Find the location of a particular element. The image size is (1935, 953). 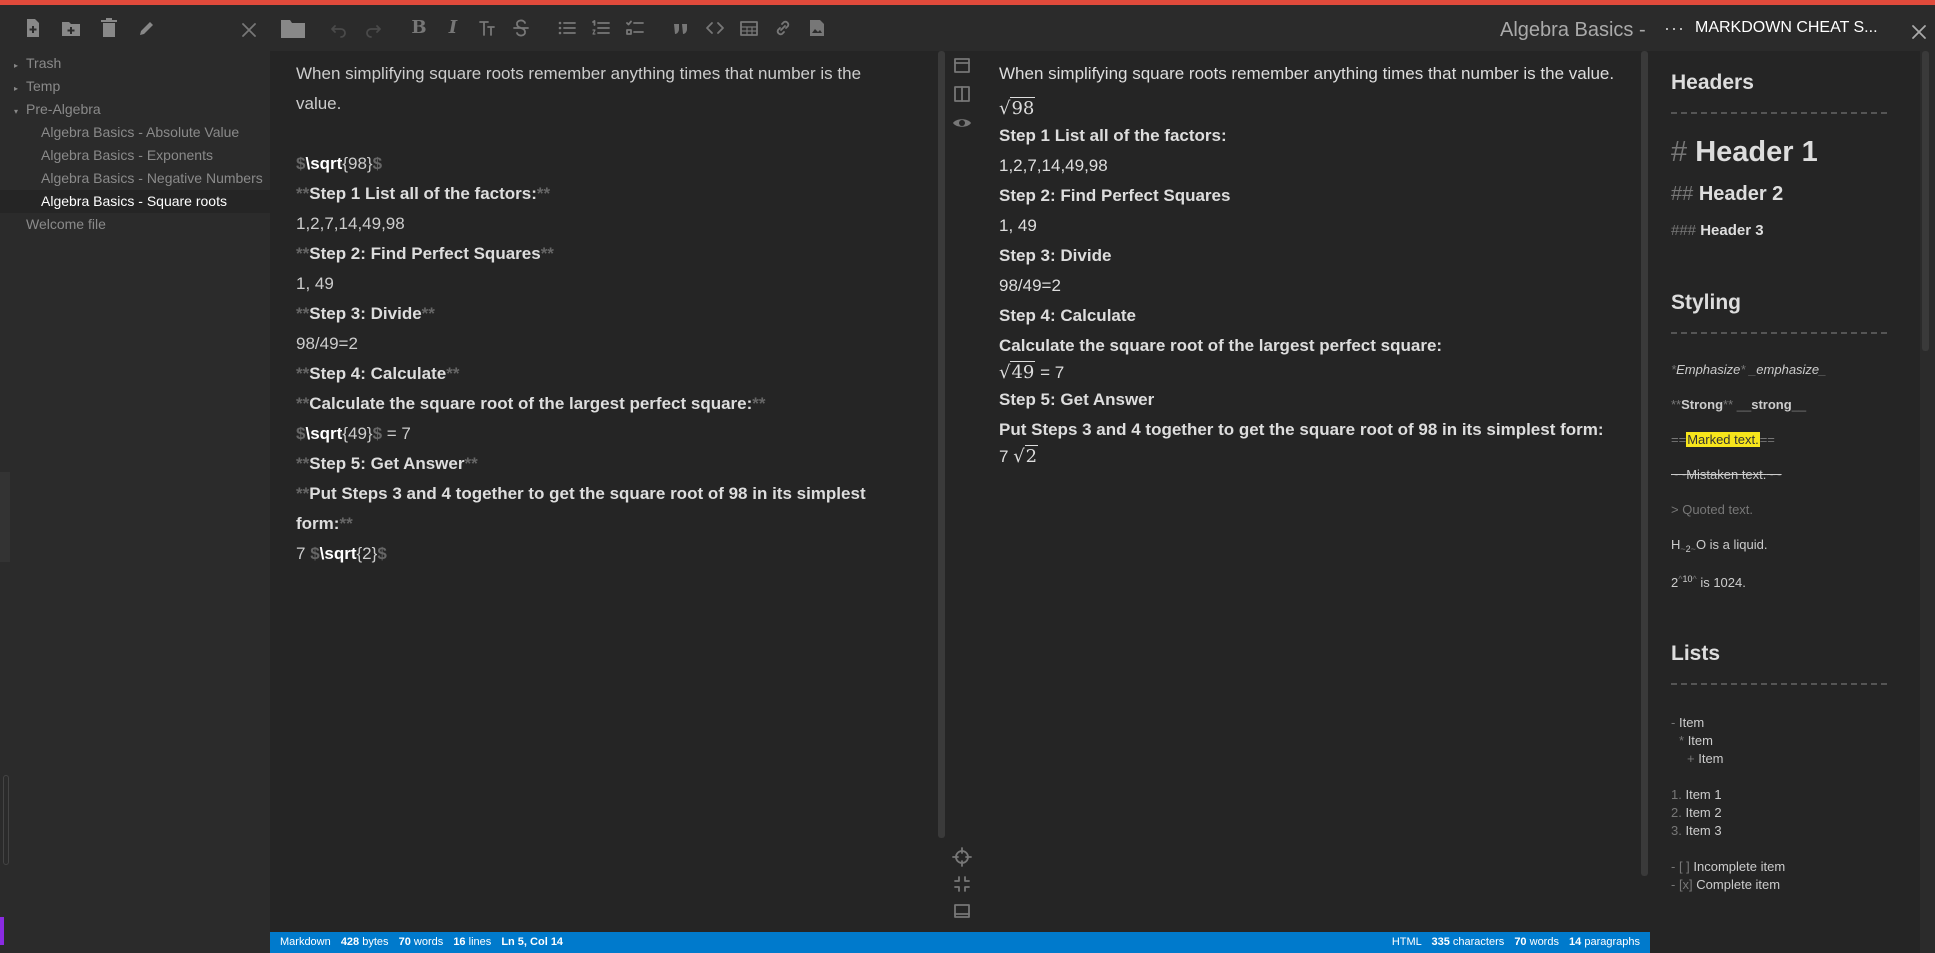

preview-bold: Step 1 List all of the factors: is located at coordinates (1113, 135).